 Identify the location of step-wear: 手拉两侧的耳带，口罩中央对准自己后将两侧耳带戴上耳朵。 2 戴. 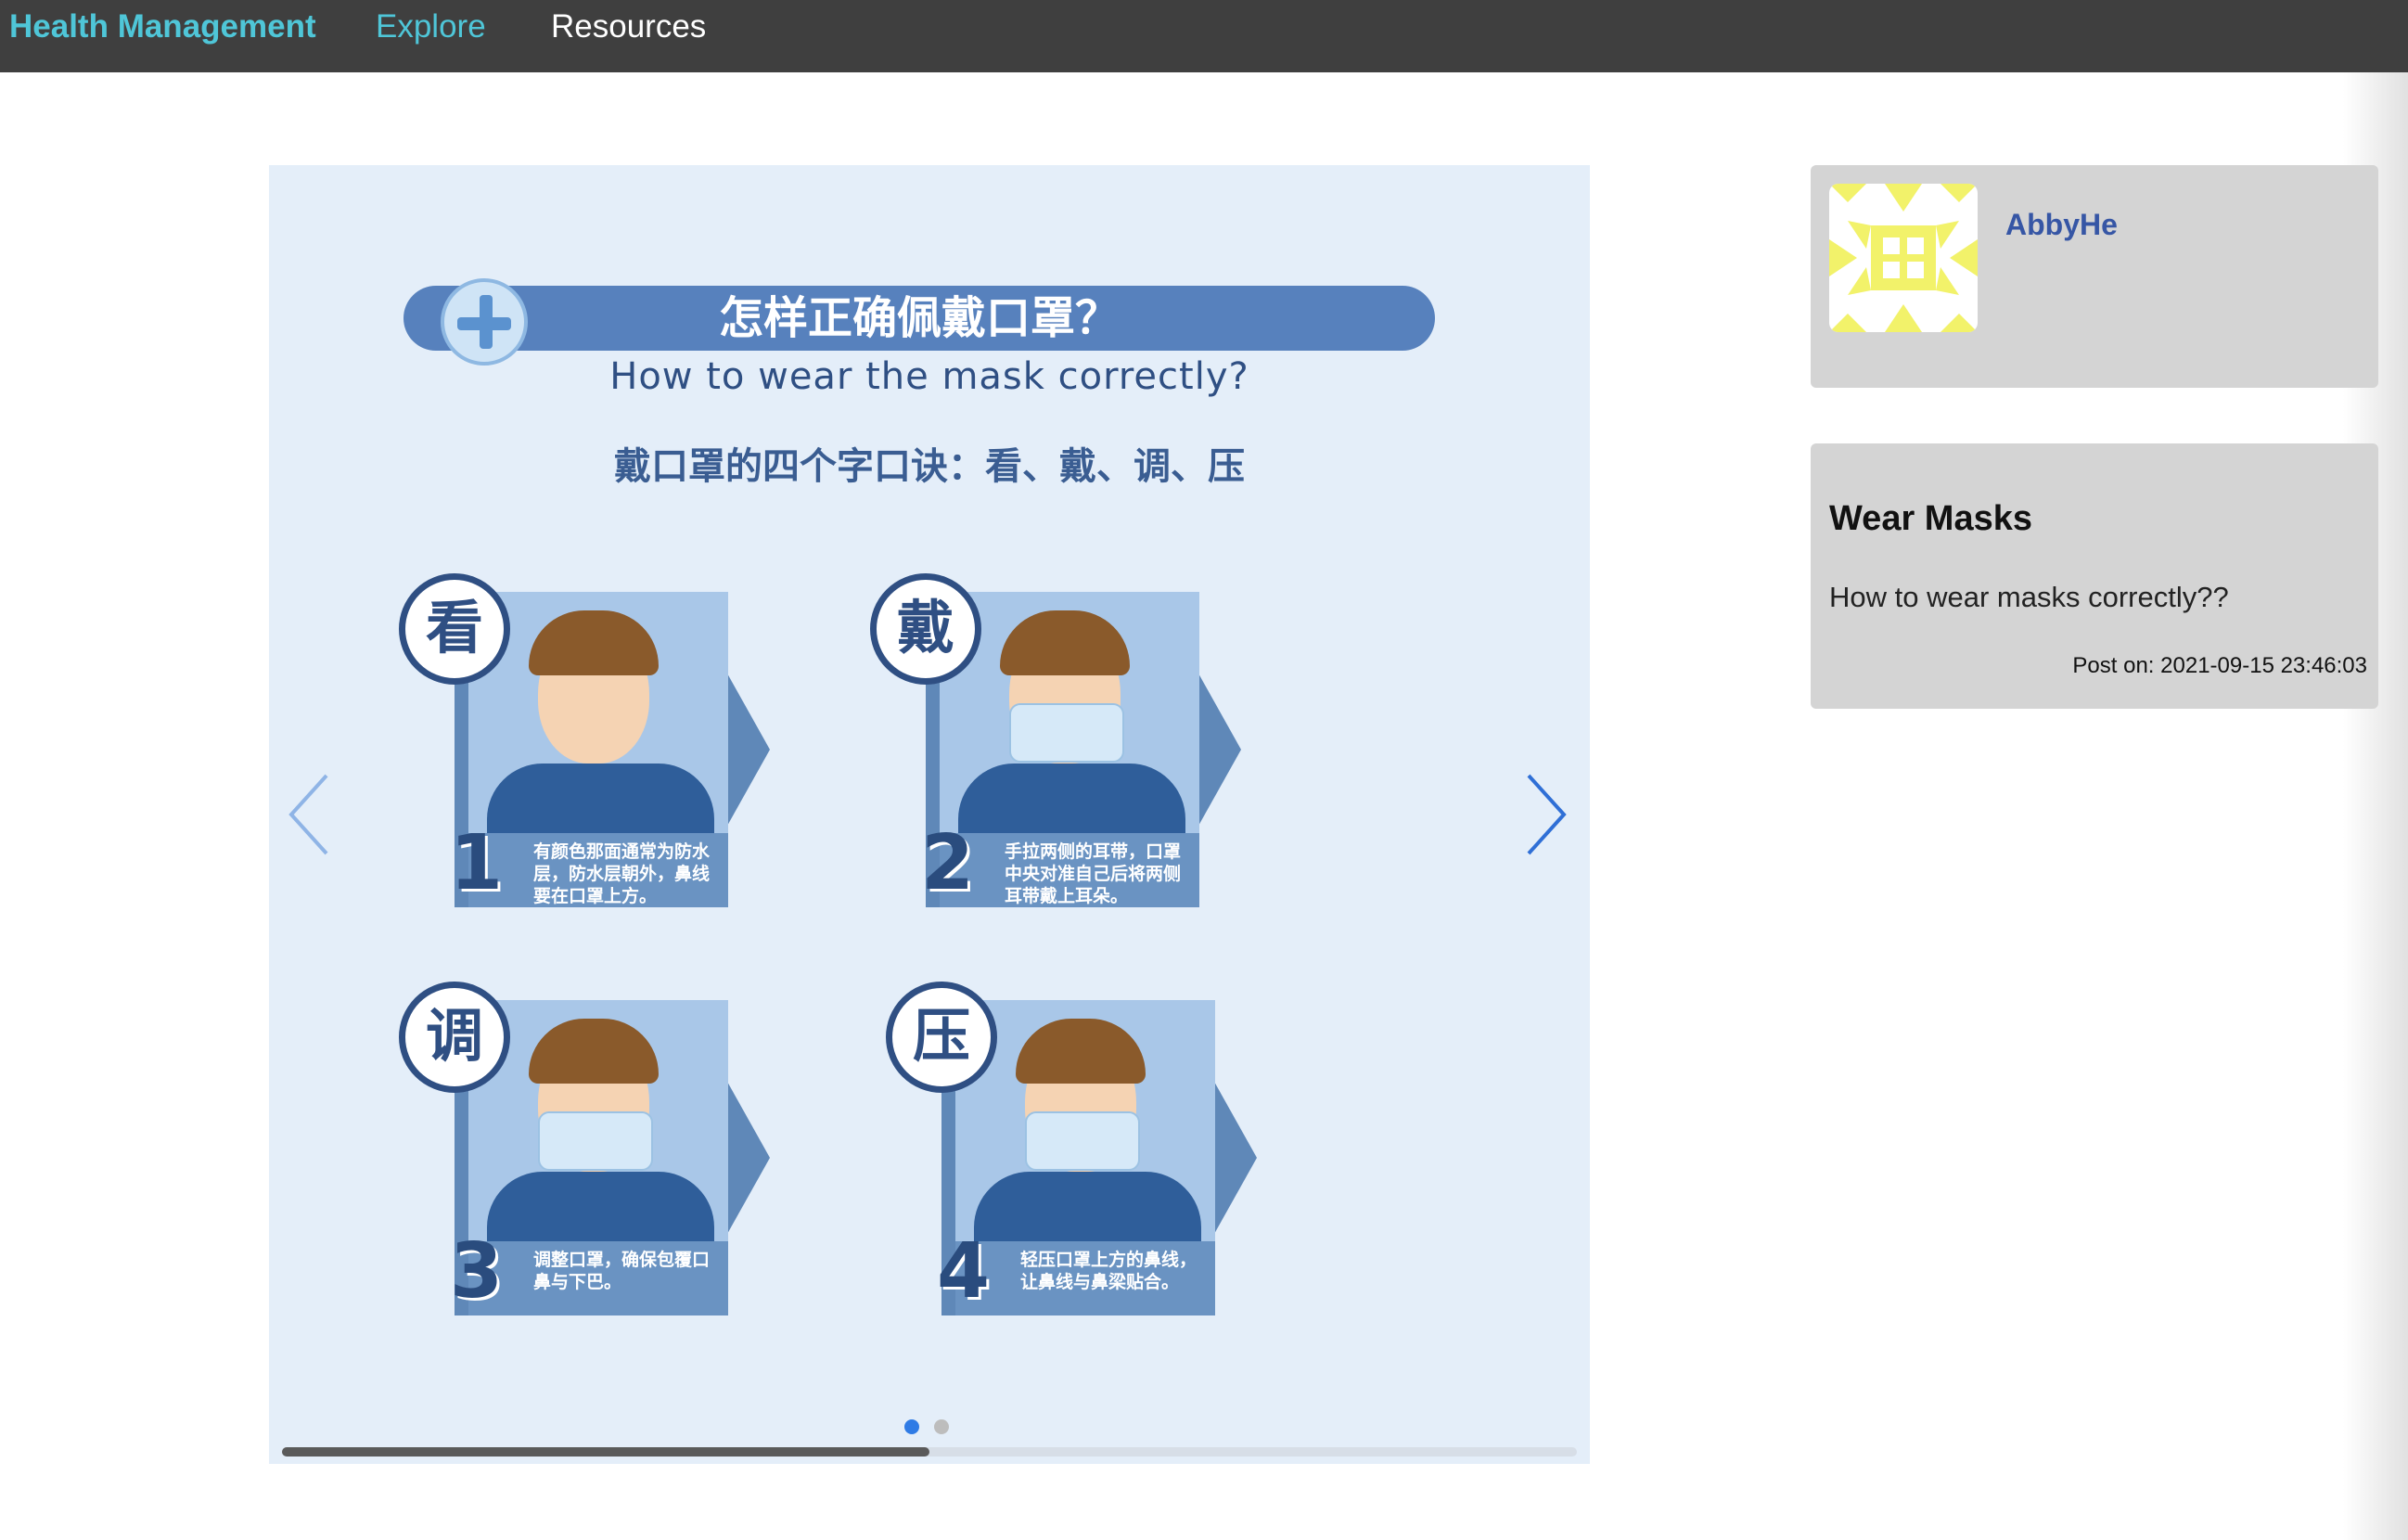
(1055, 749).